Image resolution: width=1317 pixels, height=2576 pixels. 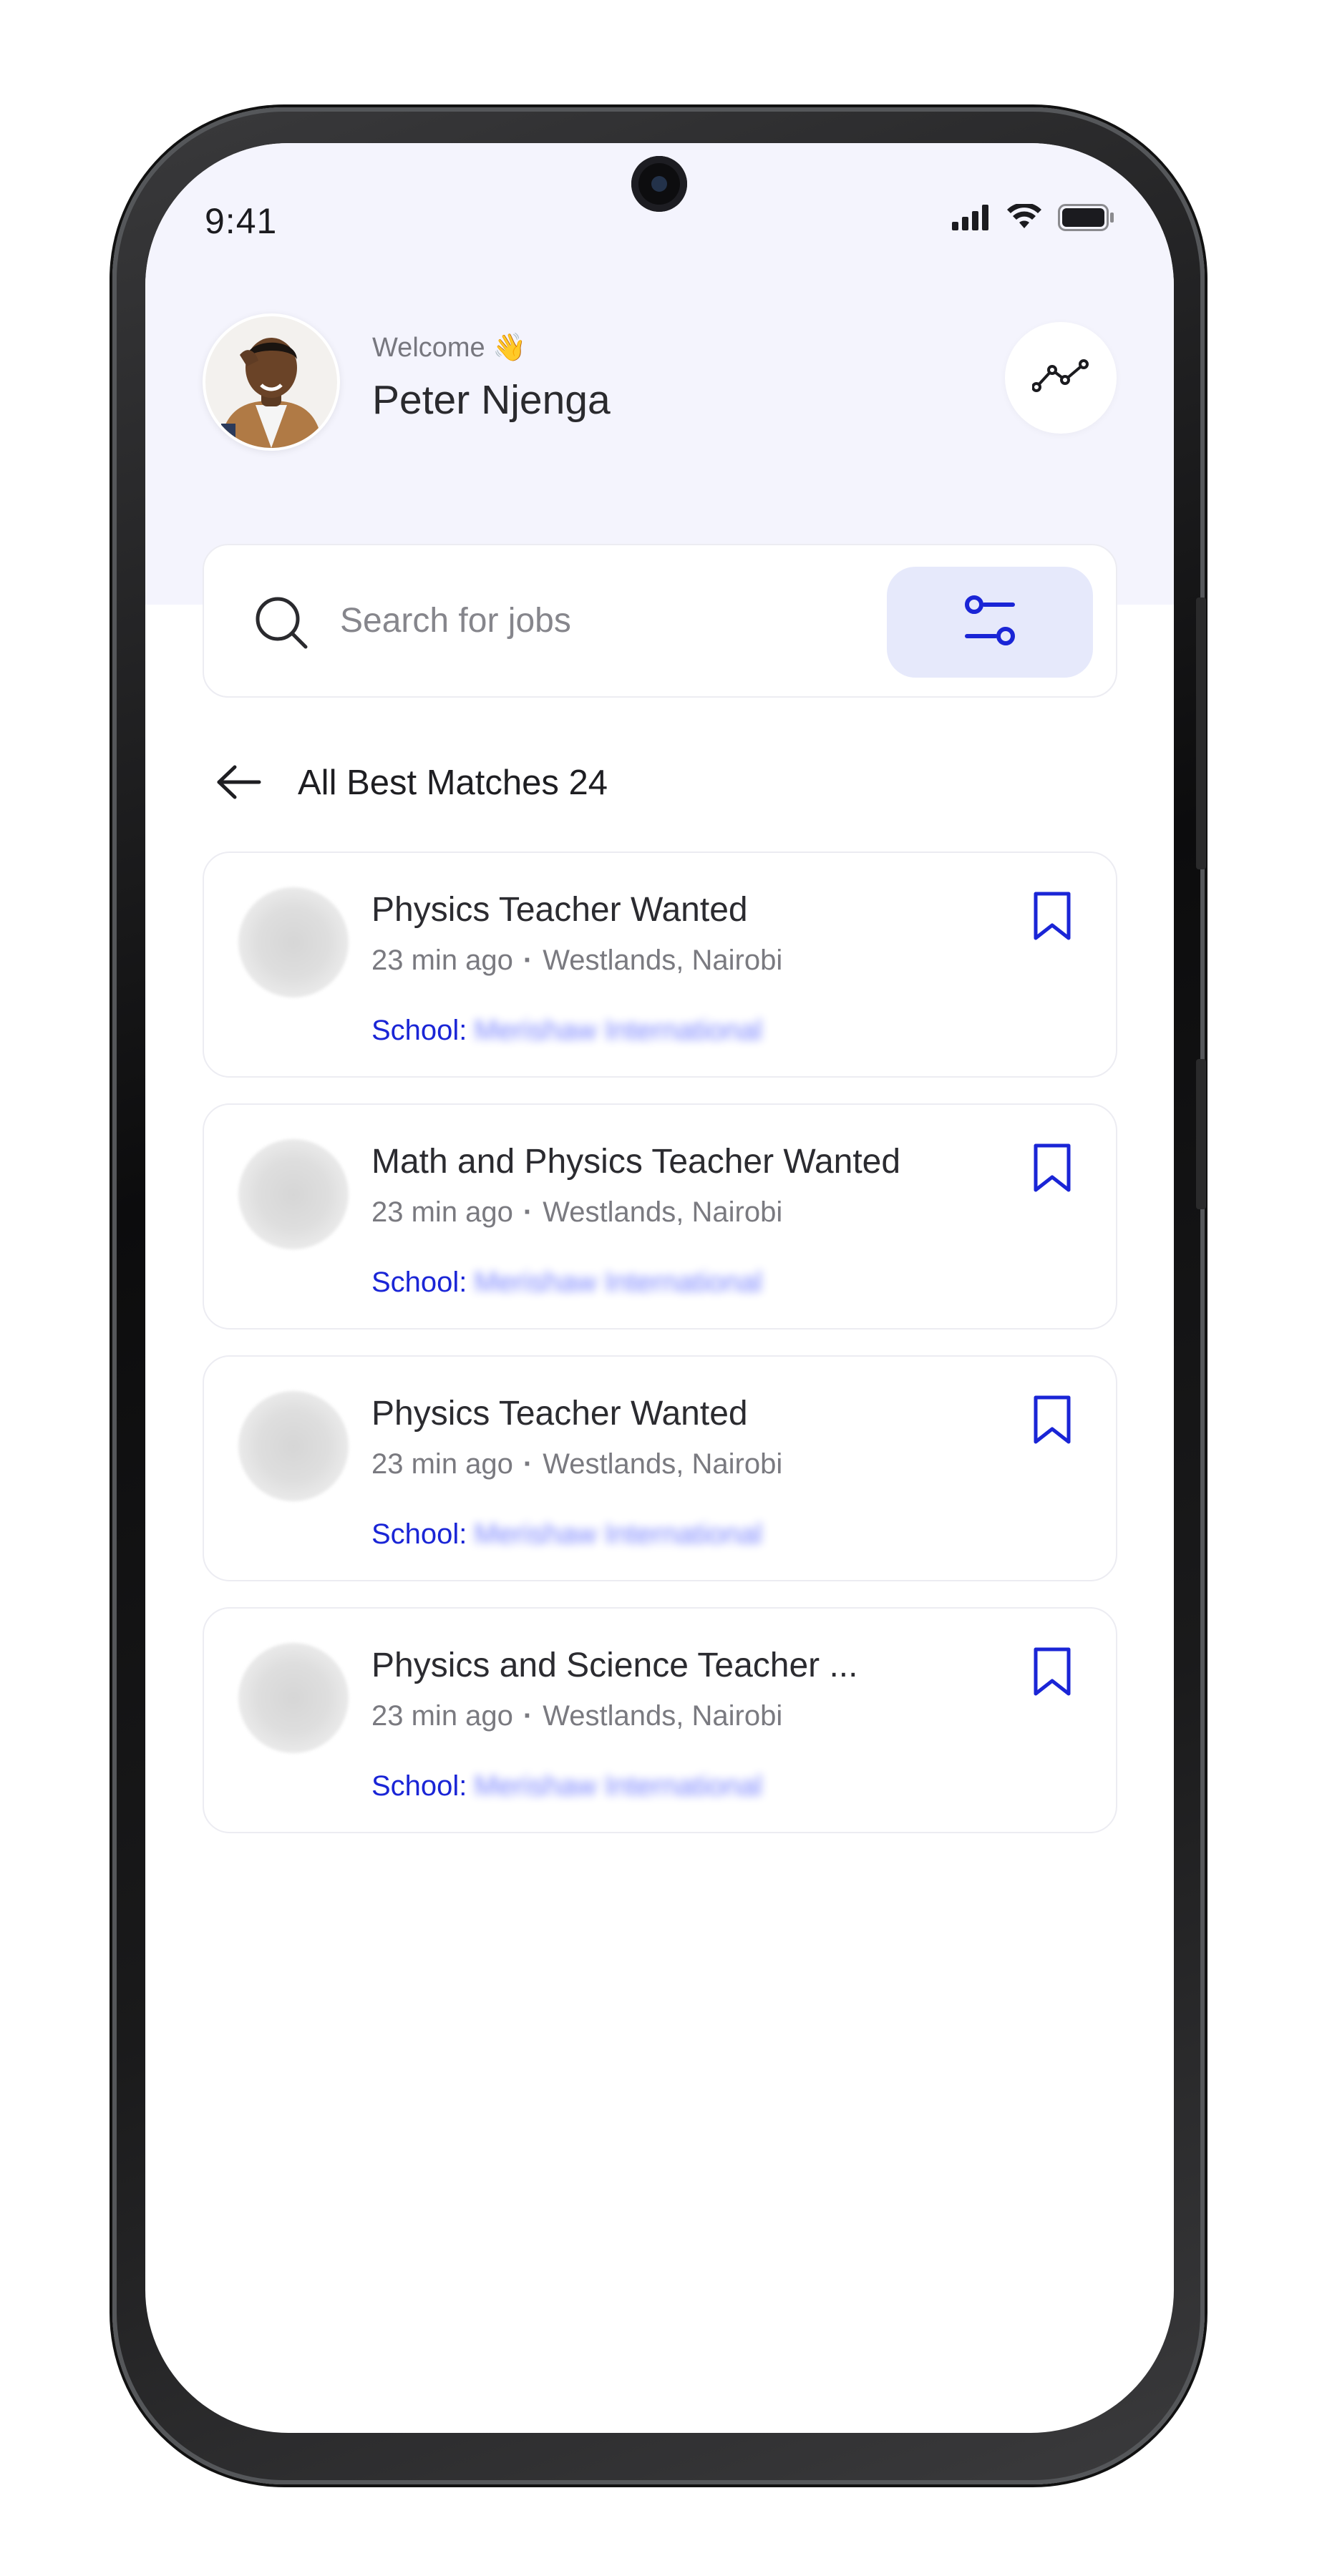 I want to click on signal-icon, so click(x=971, y=219).